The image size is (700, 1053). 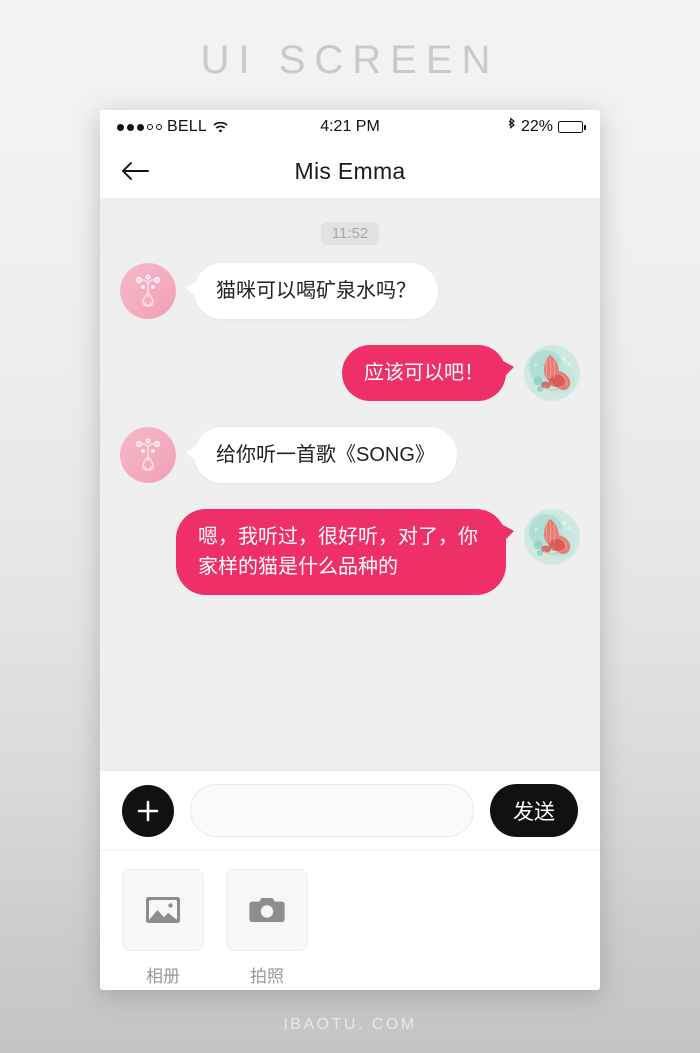 I want to click on attachment-panel: 相册 拍照, so click(x=350, y=920).